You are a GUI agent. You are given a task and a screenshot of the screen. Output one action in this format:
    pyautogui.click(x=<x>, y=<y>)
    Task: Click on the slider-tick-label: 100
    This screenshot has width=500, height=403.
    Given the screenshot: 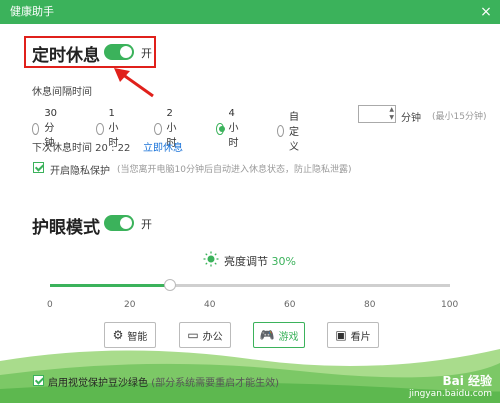 What is the action you would take?
    pyautogui.click(x=450, y=305)
    